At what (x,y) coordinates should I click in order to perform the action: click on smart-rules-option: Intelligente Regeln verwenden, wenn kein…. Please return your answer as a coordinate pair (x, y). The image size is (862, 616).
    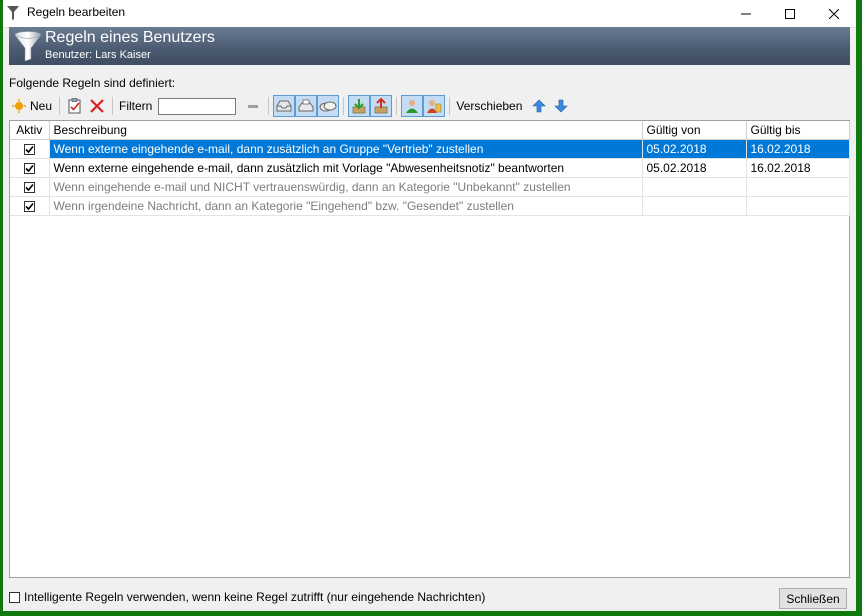
    Looking at the image, I should click on (247, 597).